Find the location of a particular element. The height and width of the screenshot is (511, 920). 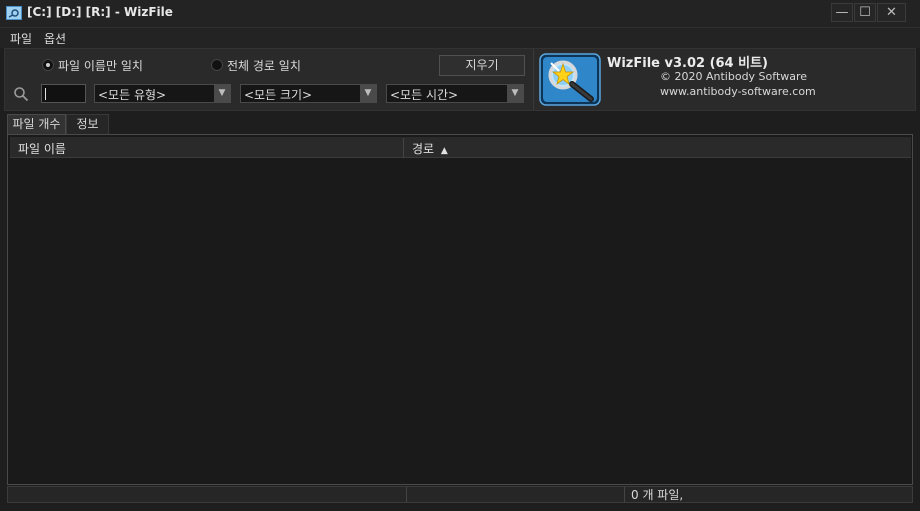

app-icon is located at coordinates (14, 13).